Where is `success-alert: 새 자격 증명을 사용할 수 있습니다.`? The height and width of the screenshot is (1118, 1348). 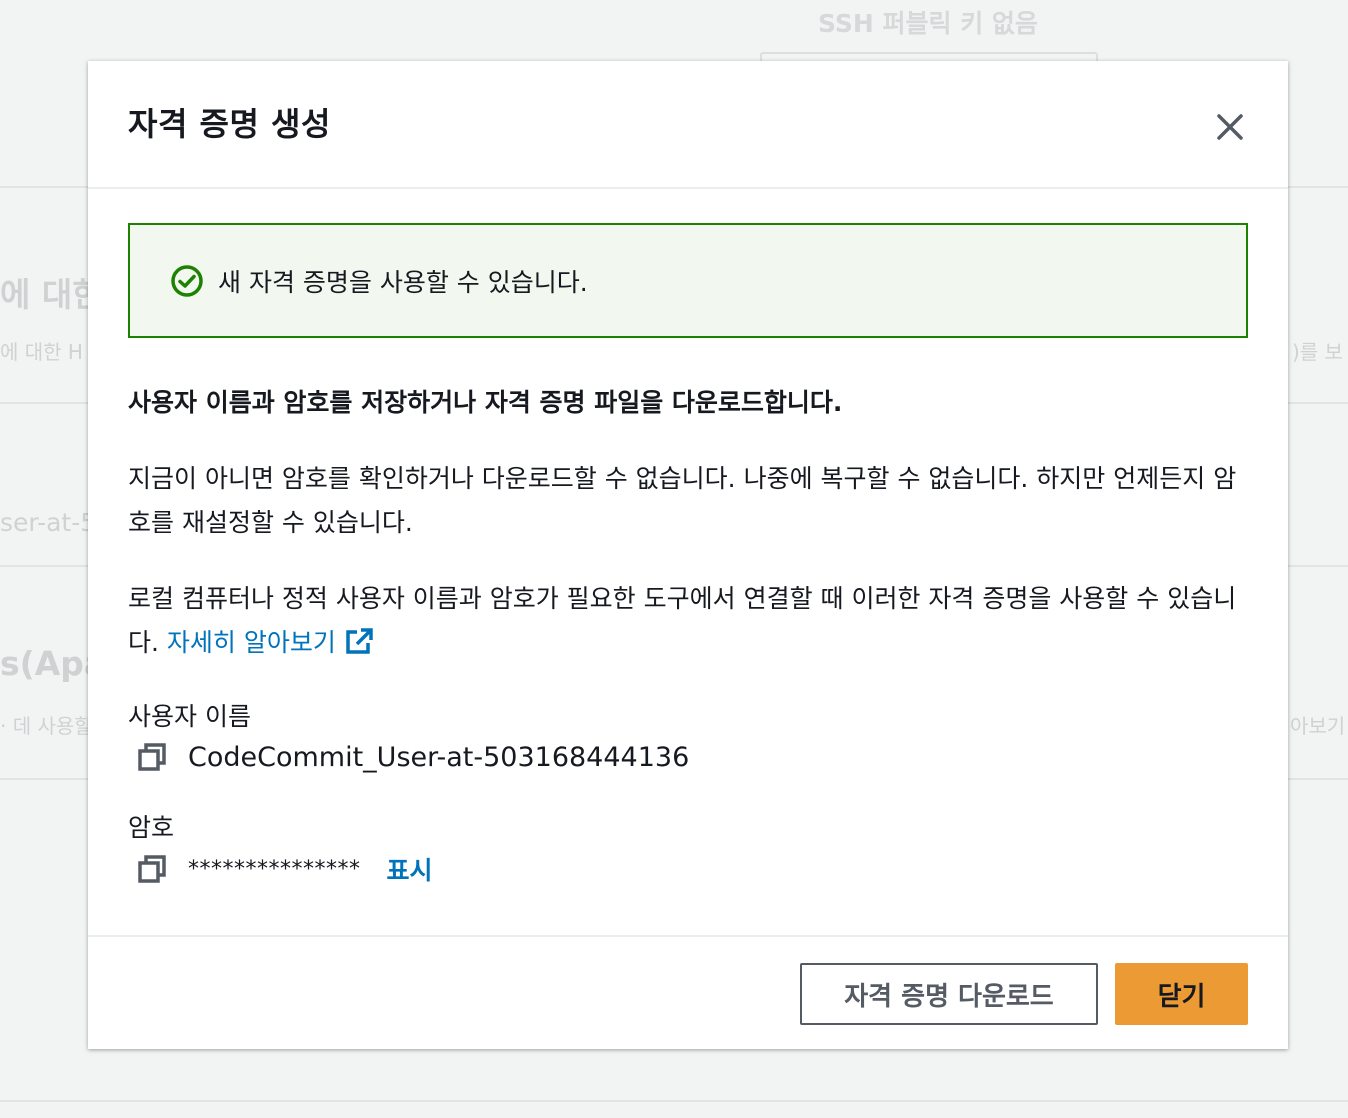
success-alert: 새 자격 증명을 사용할 수 있습니다. is located at coordinates (688, 280).